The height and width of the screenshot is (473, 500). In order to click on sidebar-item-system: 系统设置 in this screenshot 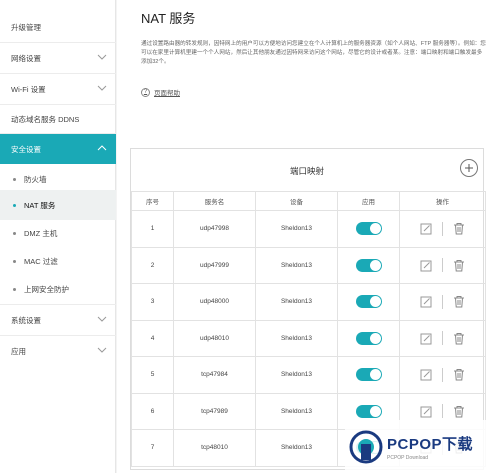, I will do `click(58, 320)`.